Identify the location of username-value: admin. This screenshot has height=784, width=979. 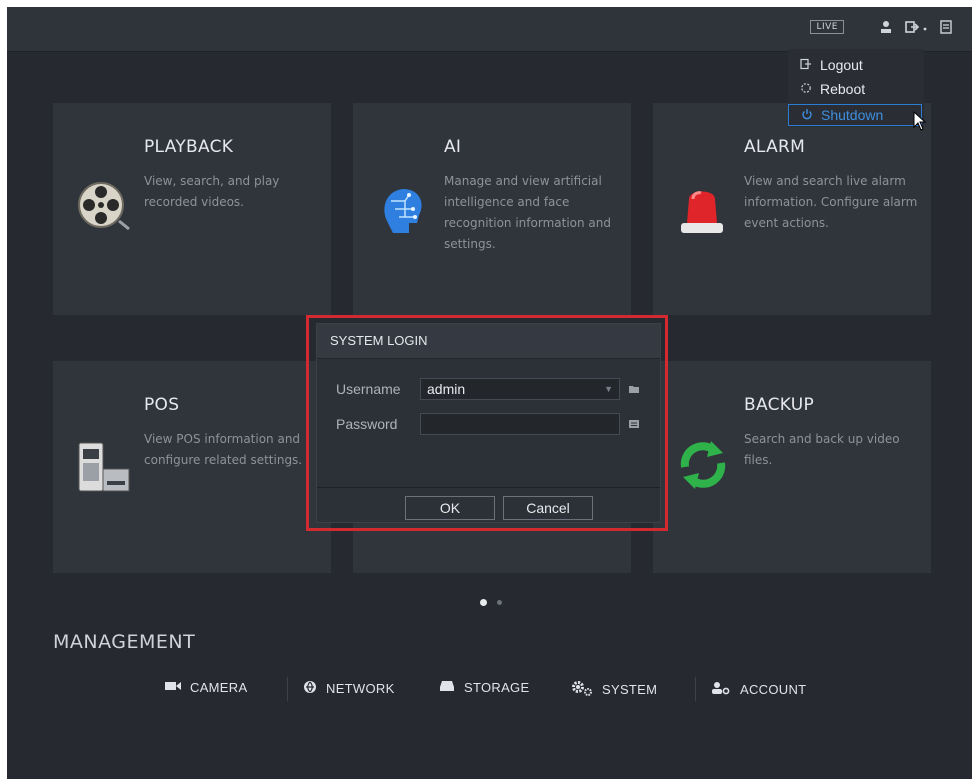
(446, 389).